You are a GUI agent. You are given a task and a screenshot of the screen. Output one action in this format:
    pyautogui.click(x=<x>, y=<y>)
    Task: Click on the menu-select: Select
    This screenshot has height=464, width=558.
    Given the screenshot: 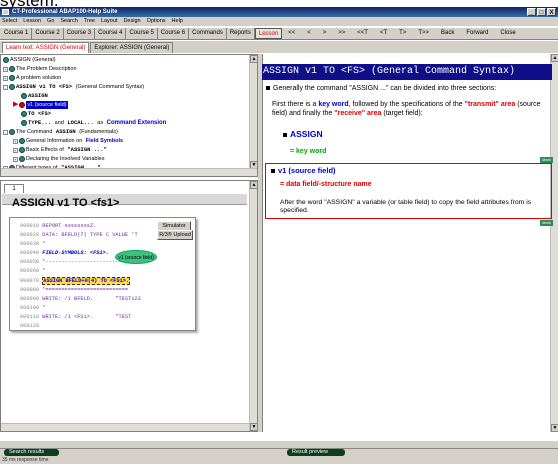 What is the action you would take?
    pyautogui.click(x=9, y=21)
    